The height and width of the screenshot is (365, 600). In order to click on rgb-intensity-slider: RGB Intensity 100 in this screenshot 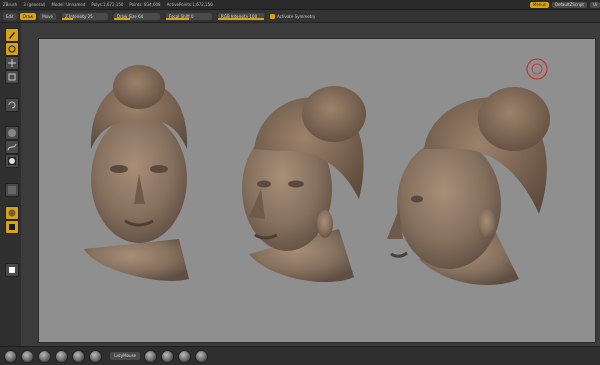, I will do `click(240, 16)`.